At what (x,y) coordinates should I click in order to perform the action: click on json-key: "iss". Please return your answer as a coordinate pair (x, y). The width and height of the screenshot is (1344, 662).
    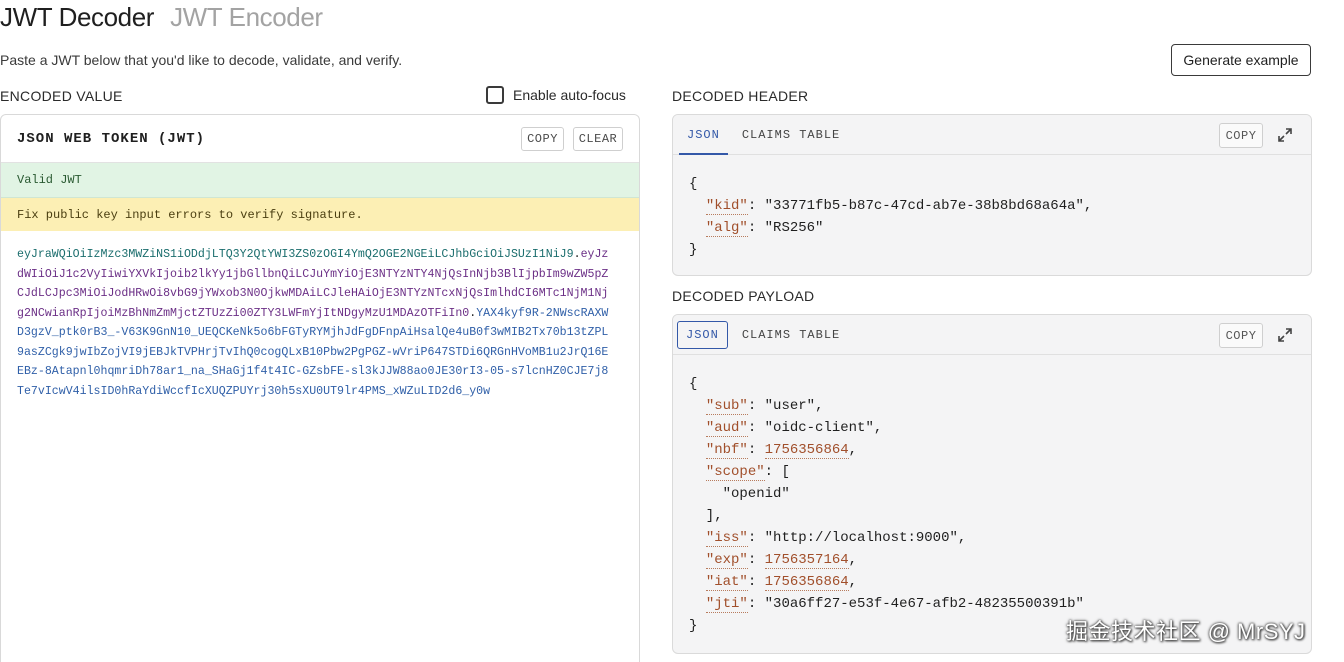
    Looking at the image, I should click on (726, 538).